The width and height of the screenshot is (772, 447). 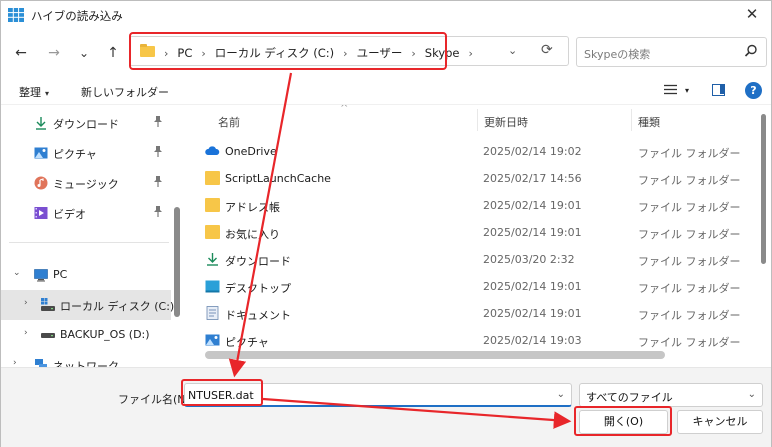 I want to click on recent-locations-chevron-icon: ⌄, so click(x=84, y=53).